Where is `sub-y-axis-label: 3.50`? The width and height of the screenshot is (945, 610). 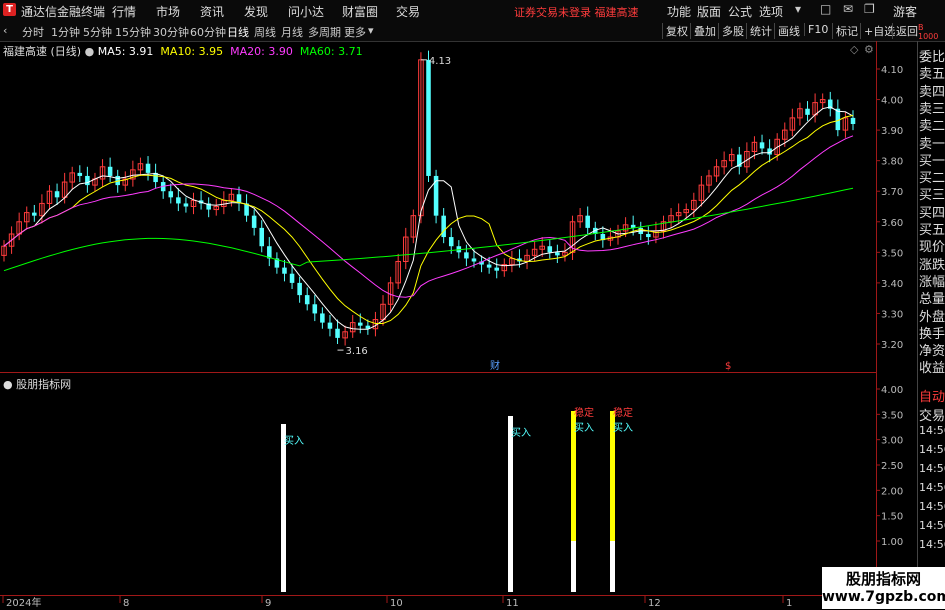 sub-y-axis-label: 3.50 is located at coordinates (892, 415).